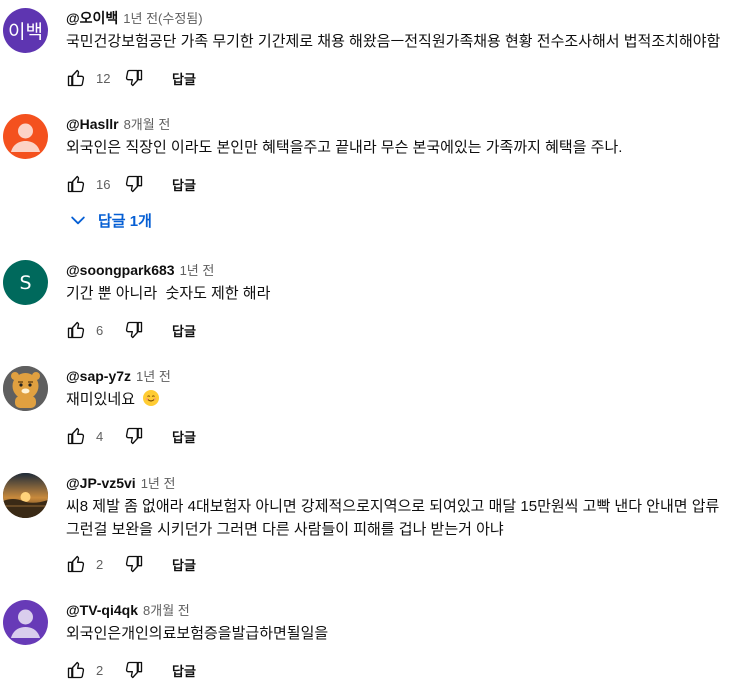  I want to click on comment-author: @TV-qi4qk, so click(102, 610).